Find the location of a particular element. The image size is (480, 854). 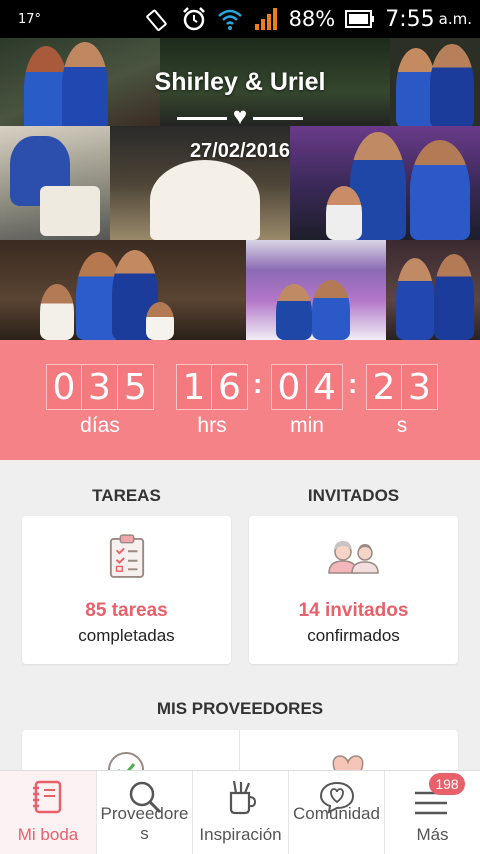

wifi-icon is located at coordinates (229, 19).